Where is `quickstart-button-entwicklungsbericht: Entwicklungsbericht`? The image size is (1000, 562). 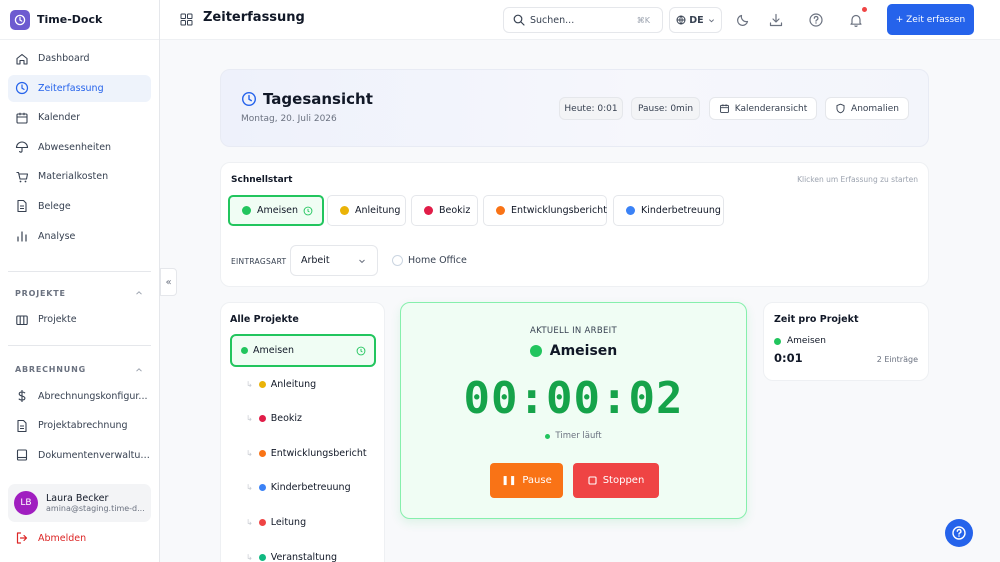
quickstart-button-entwicklungsbericht: Entwicklungsbericht is located at coordinates (545, 210).